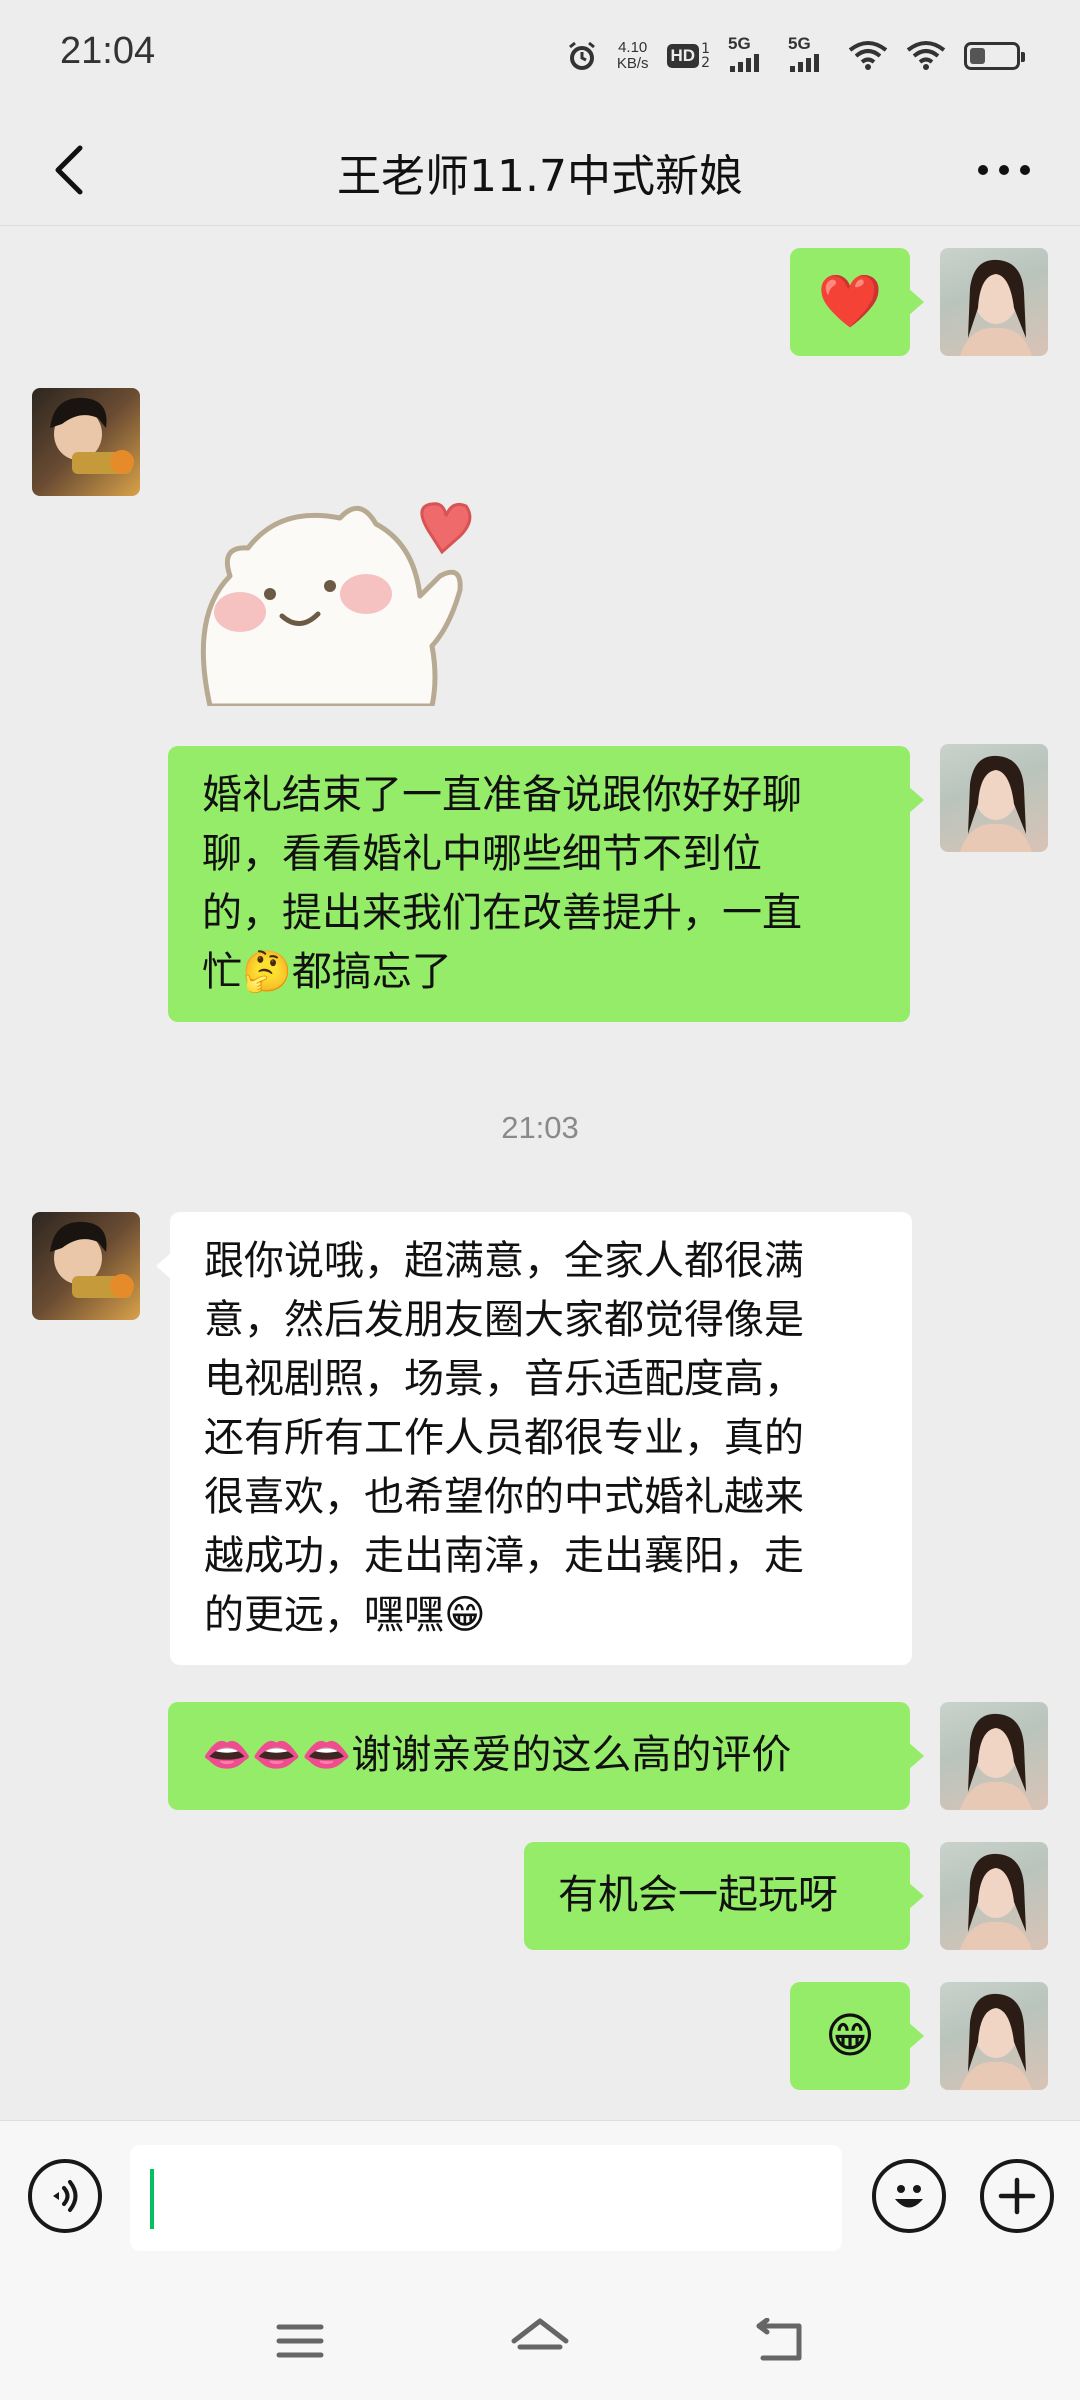 The width and height of the screenshot is (1080, 2400). I want to click on input-bar, so click(540, 2200).